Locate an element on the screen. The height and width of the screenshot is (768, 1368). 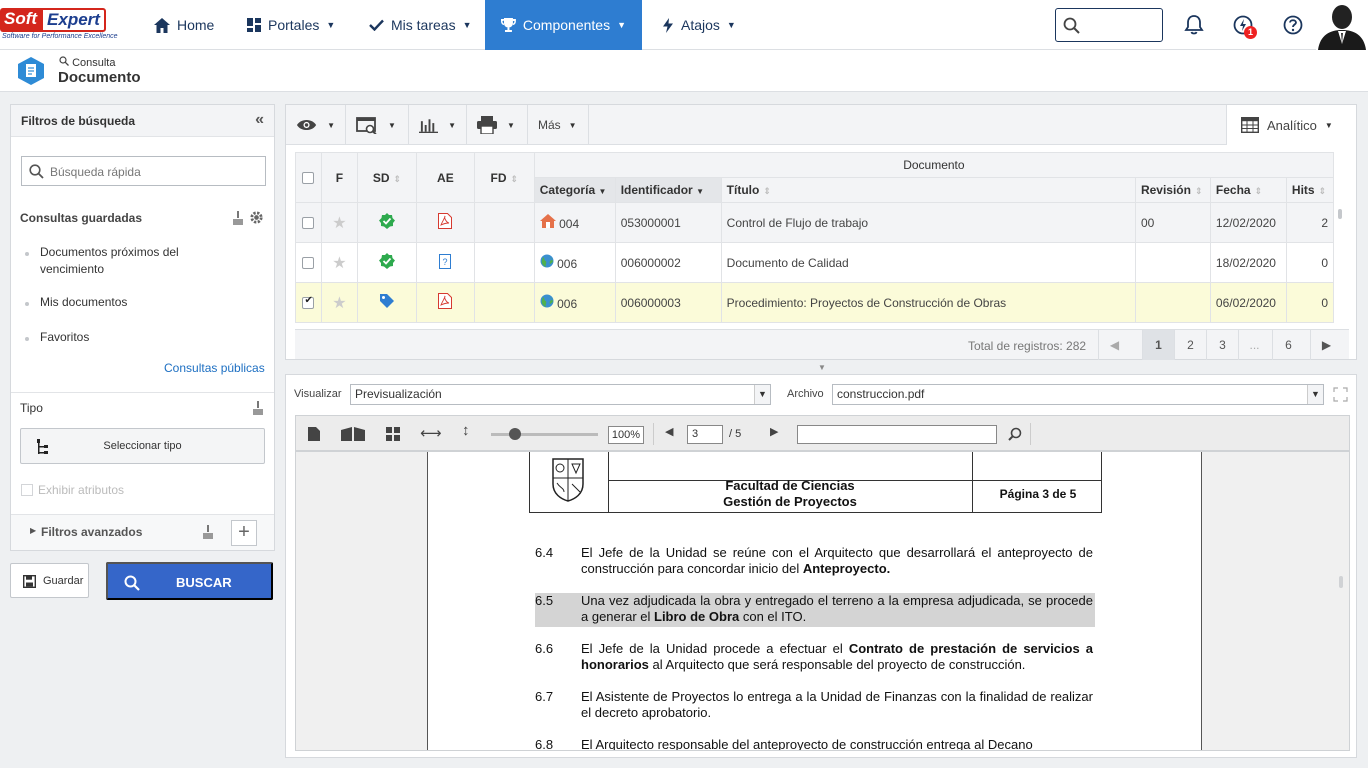
analytic-view-dropdown: Analítico ▼ is located at coordinates (1291, 125).